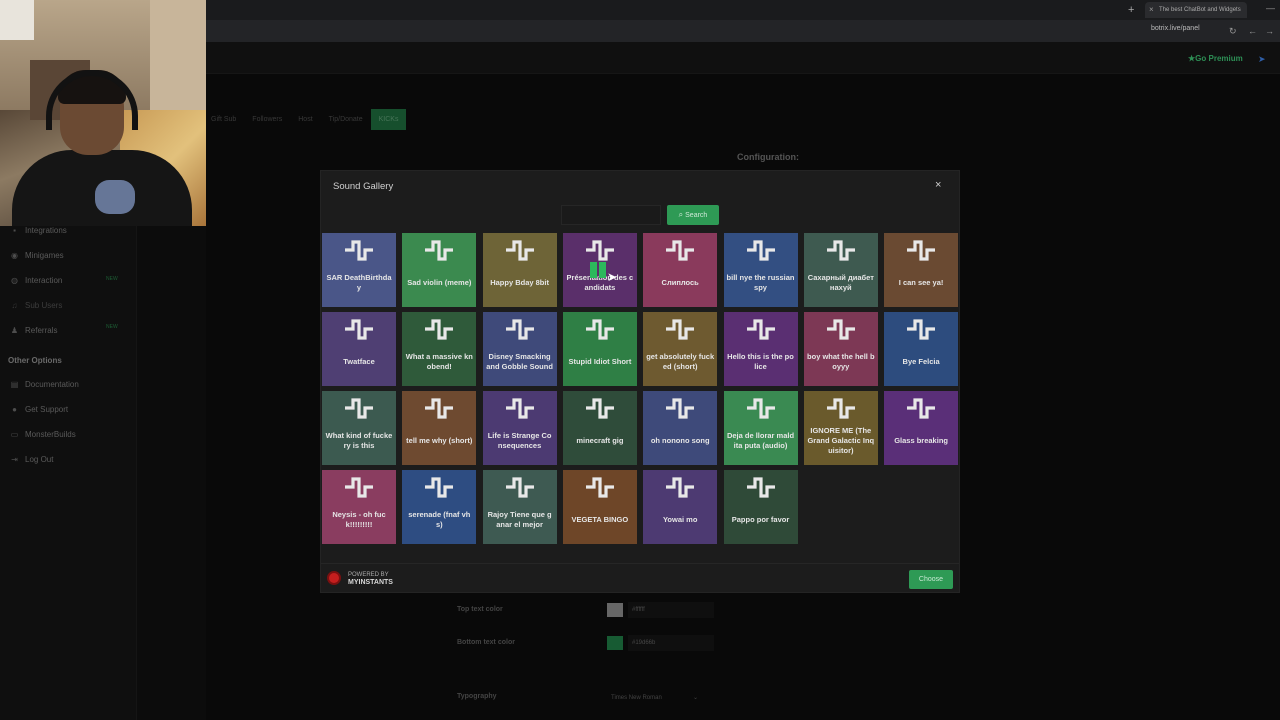  I want to click on sidebar-item-referrals: ♟ Referrals, so click(34, 330).